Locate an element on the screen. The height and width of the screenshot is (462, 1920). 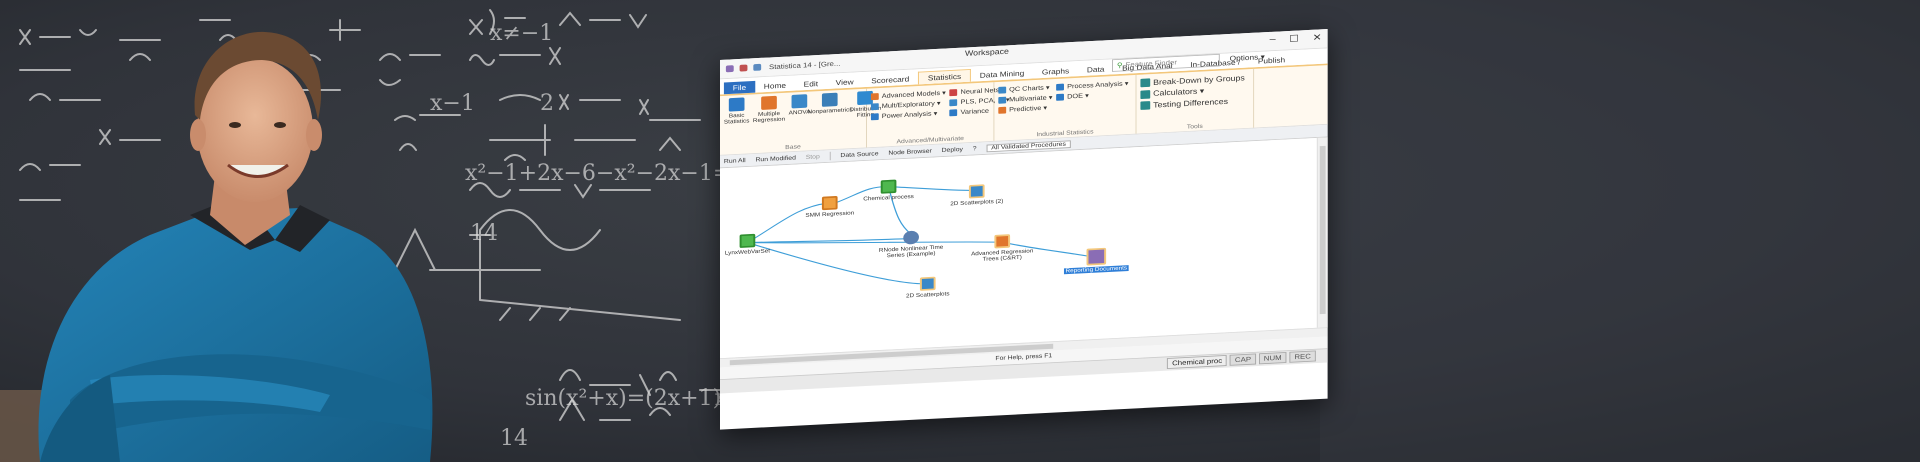
vertical-scrollbar is located at coordinates (1322, 232).